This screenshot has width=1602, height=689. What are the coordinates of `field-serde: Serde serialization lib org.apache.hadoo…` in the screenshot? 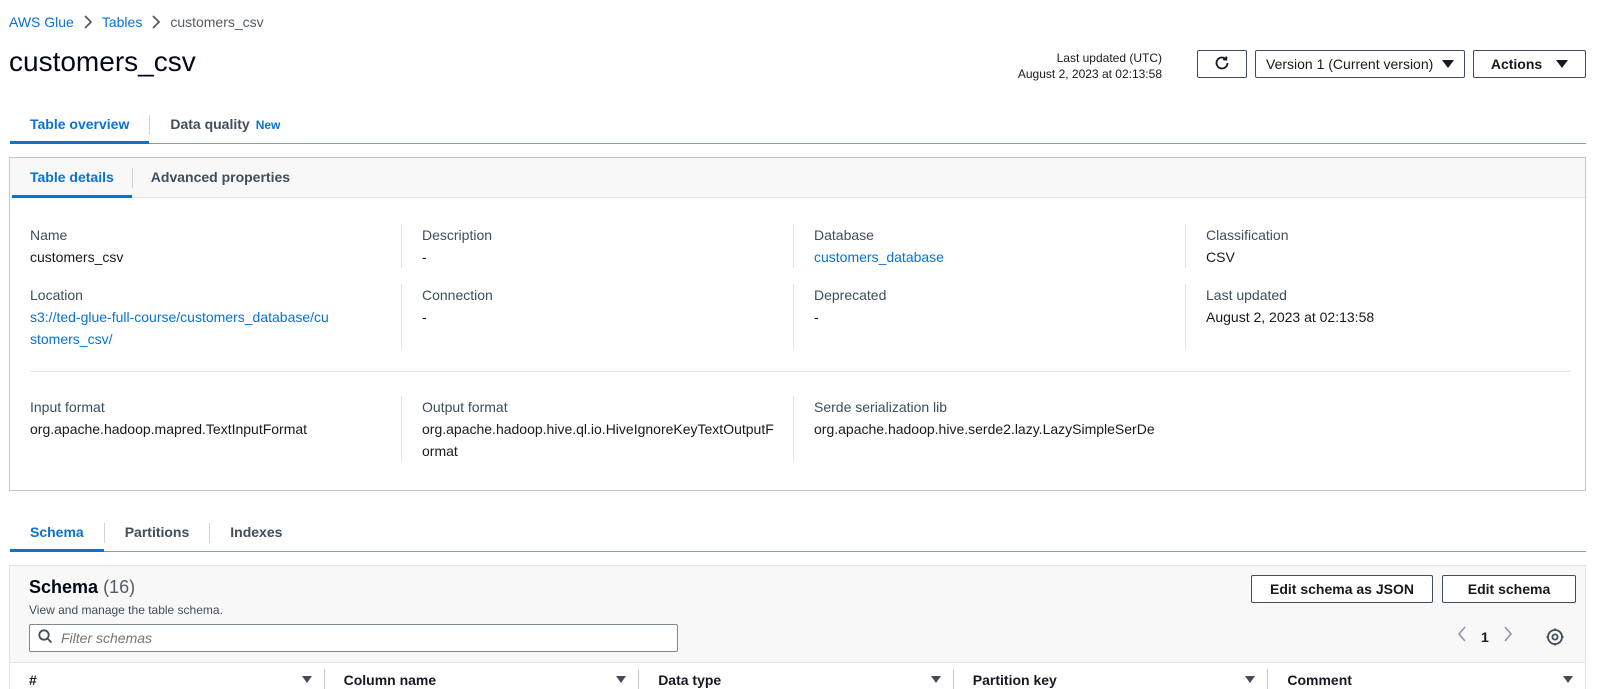 It's located at (1074, 429).